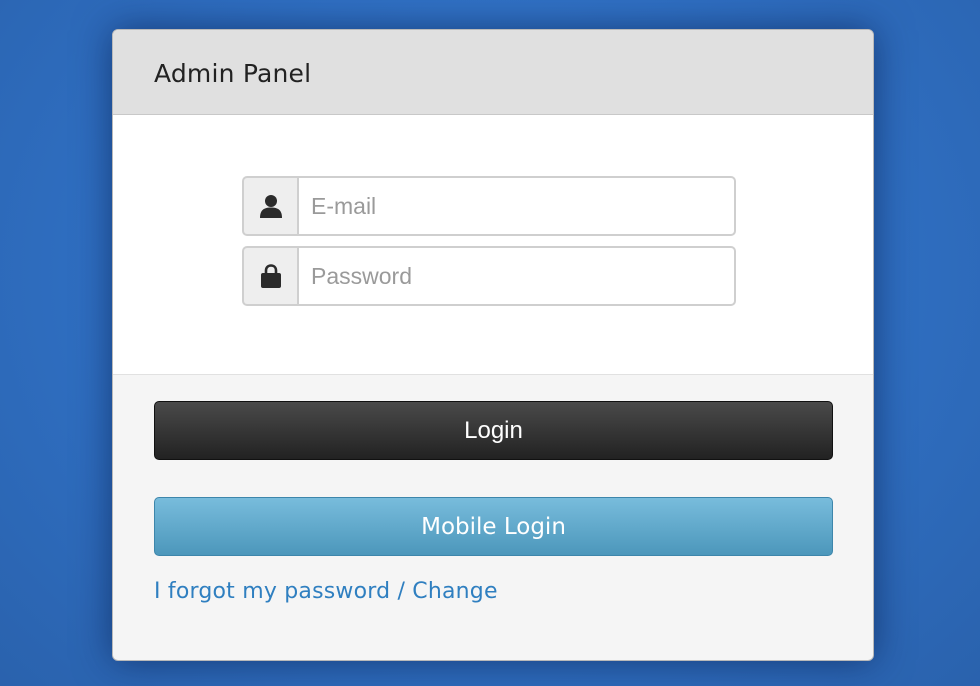  I want to click on mobile-login-button-label: Mobile Login, so click(493, 526).